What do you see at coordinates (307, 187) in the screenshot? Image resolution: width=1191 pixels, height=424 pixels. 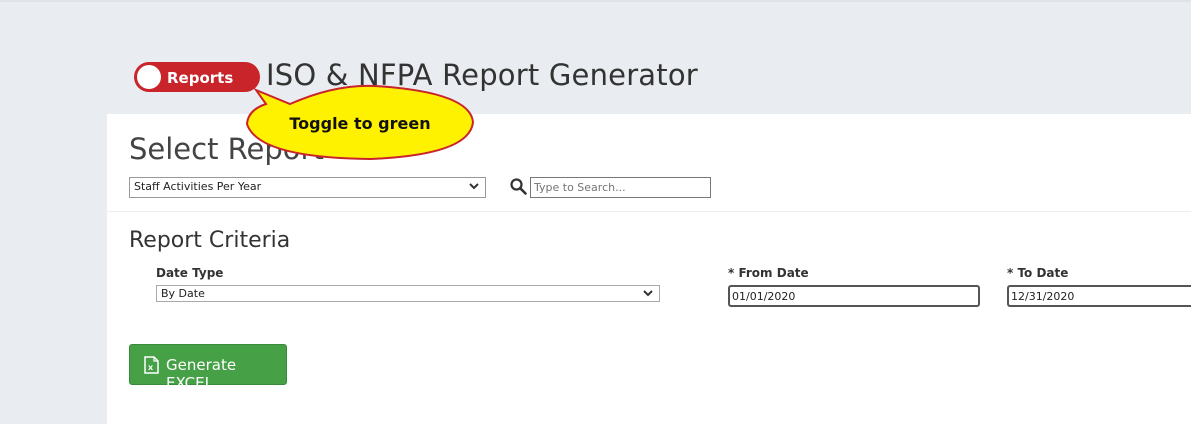 I see `report-select: Staff Activities Per Year` at bounding box center [307, 187].